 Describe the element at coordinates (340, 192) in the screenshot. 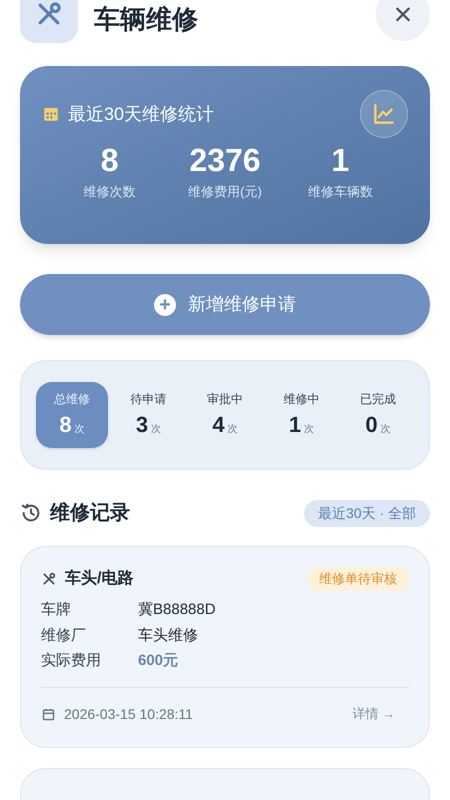

I see `stat-label: 维修车辆数` at that location.